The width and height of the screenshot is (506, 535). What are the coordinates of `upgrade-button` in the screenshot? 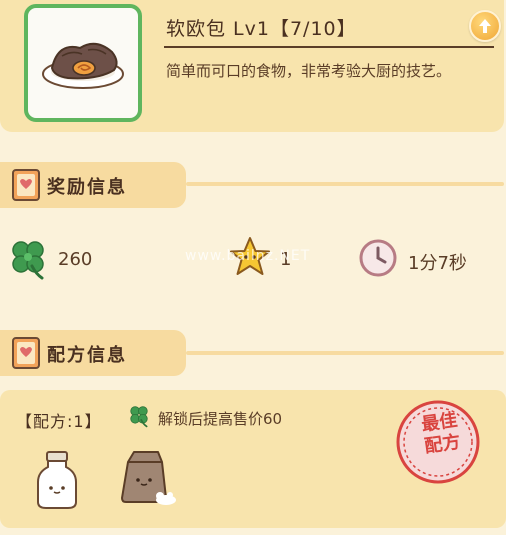 It's located at (485, 26).